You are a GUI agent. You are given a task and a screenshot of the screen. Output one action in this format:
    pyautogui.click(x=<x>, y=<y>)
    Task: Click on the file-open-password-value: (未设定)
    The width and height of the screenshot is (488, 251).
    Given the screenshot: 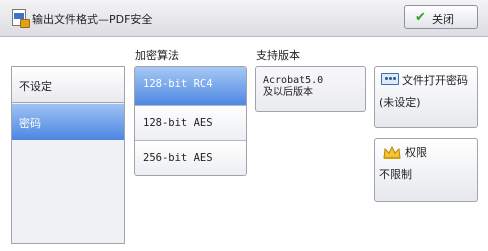 What is the action you would take?
    pyautogui.click(x=400, y=102)
    